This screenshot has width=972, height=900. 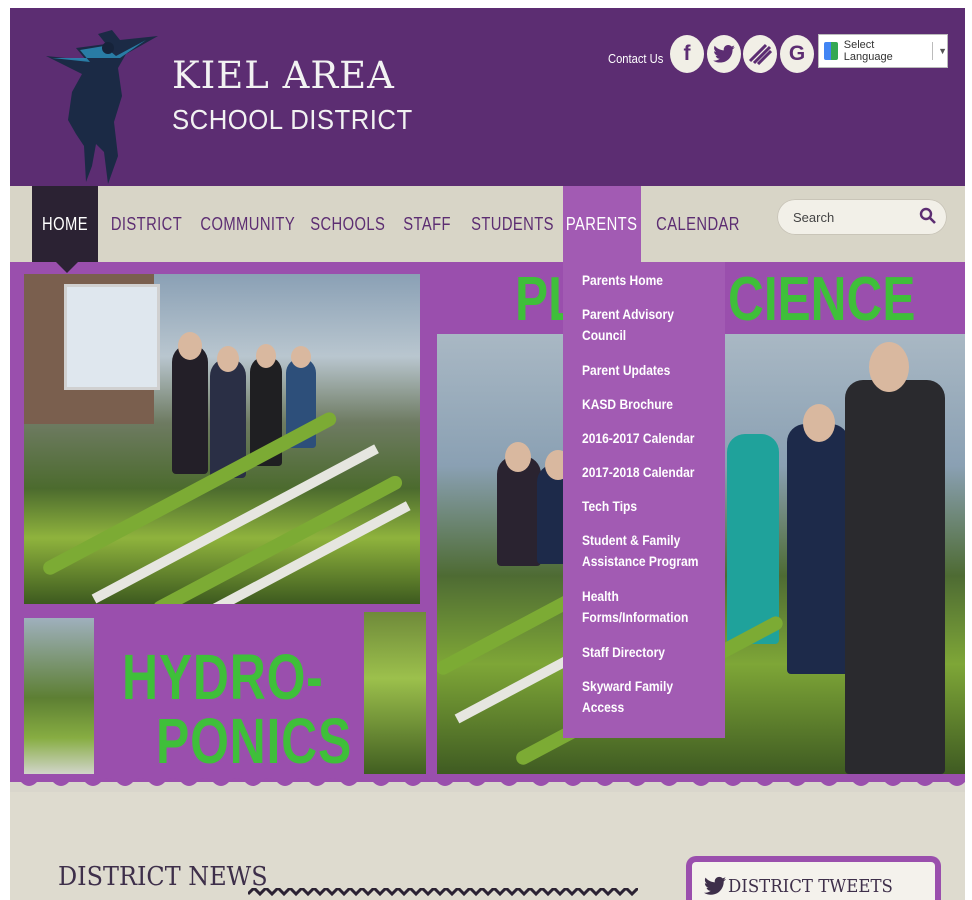 I want to click on nav-label: PARENTS, so click(x=602, y=223).